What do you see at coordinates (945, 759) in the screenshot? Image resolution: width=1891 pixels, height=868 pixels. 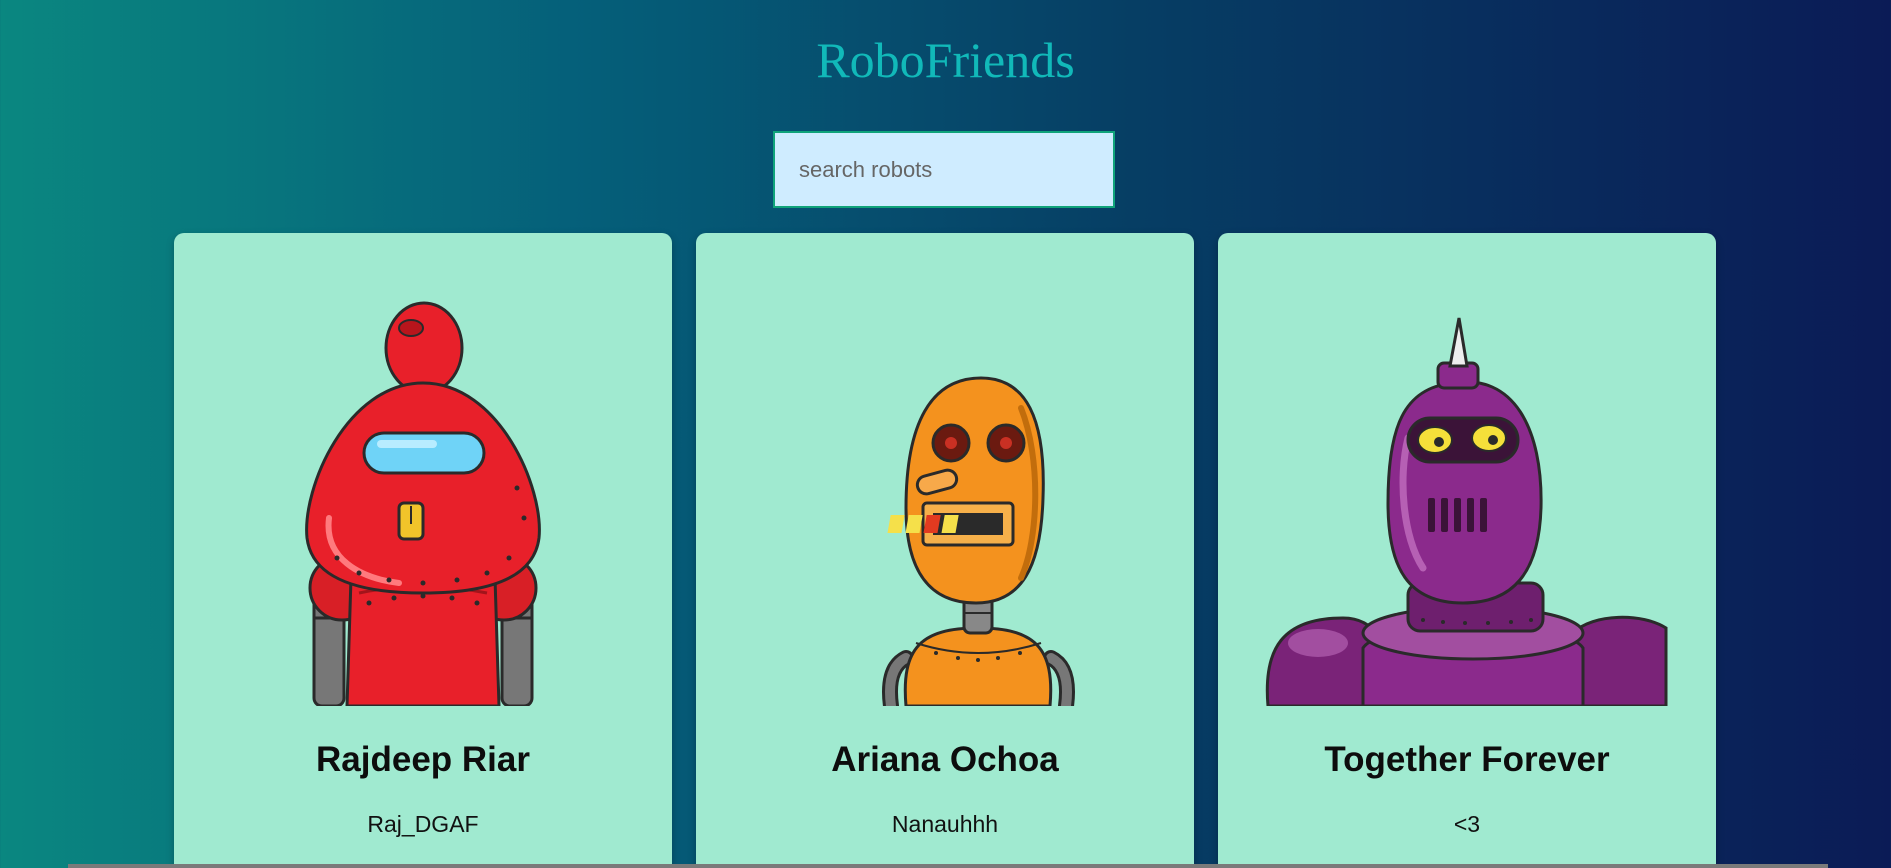 I see `robot-name: Ariana Ochoa` at bounding box center [945, 759].